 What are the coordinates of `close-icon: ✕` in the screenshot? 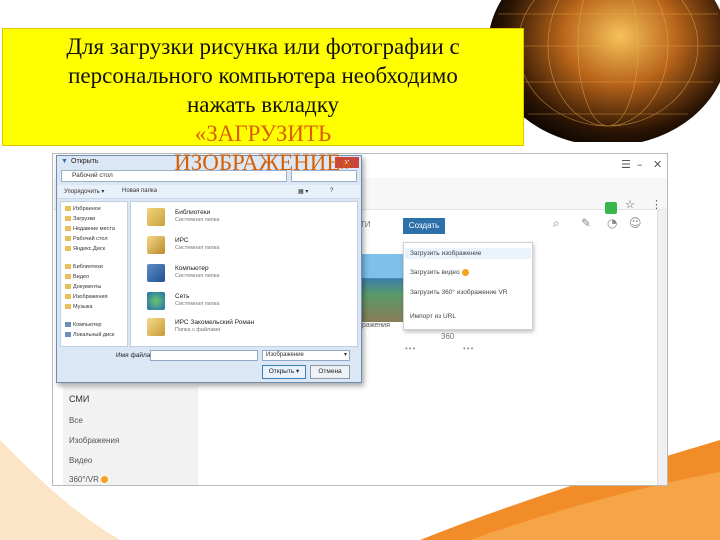 It's located at (657, 164).